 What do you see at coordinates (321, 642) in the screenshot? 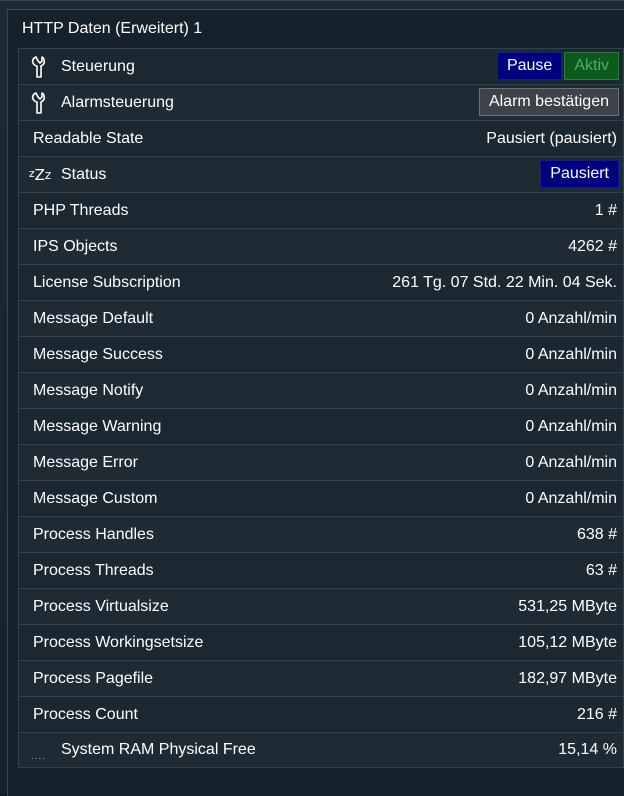
I see `row-process-workingsetsize: Process Workingsetsize 105,12 MByte` at bounding box center [321, 642].